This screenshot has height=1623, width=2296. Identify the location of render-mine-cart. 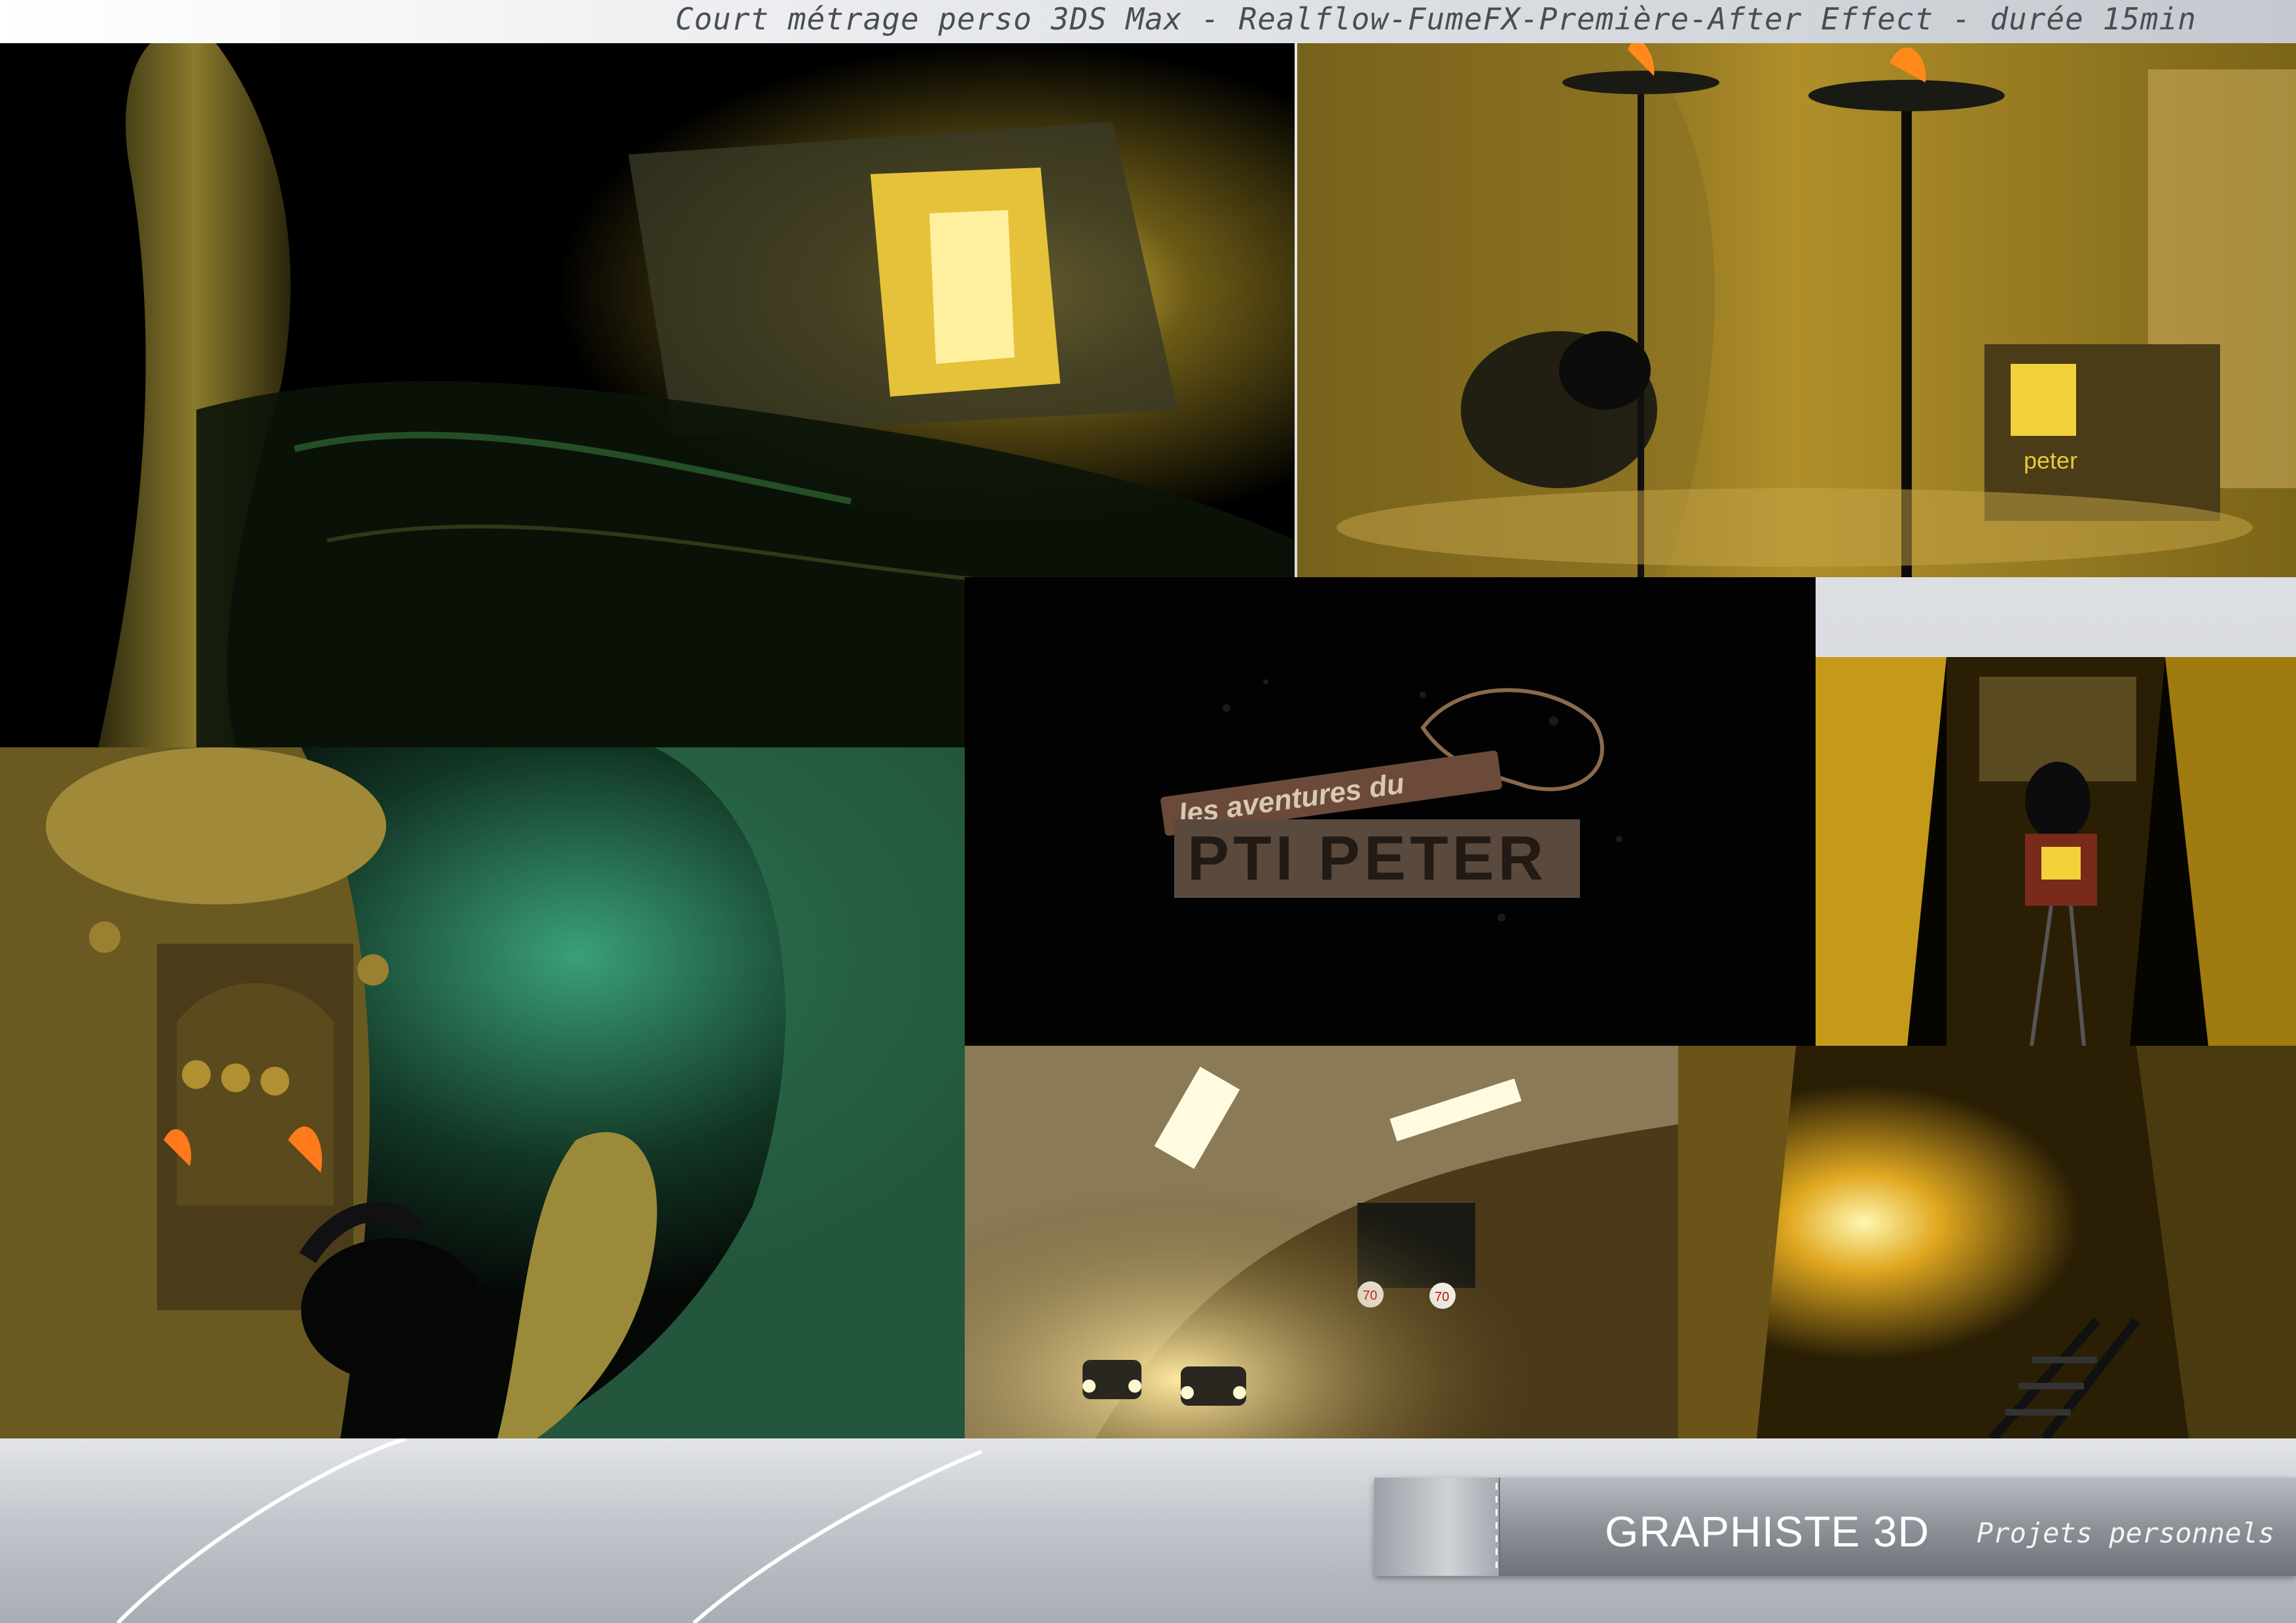
(2056, 852).